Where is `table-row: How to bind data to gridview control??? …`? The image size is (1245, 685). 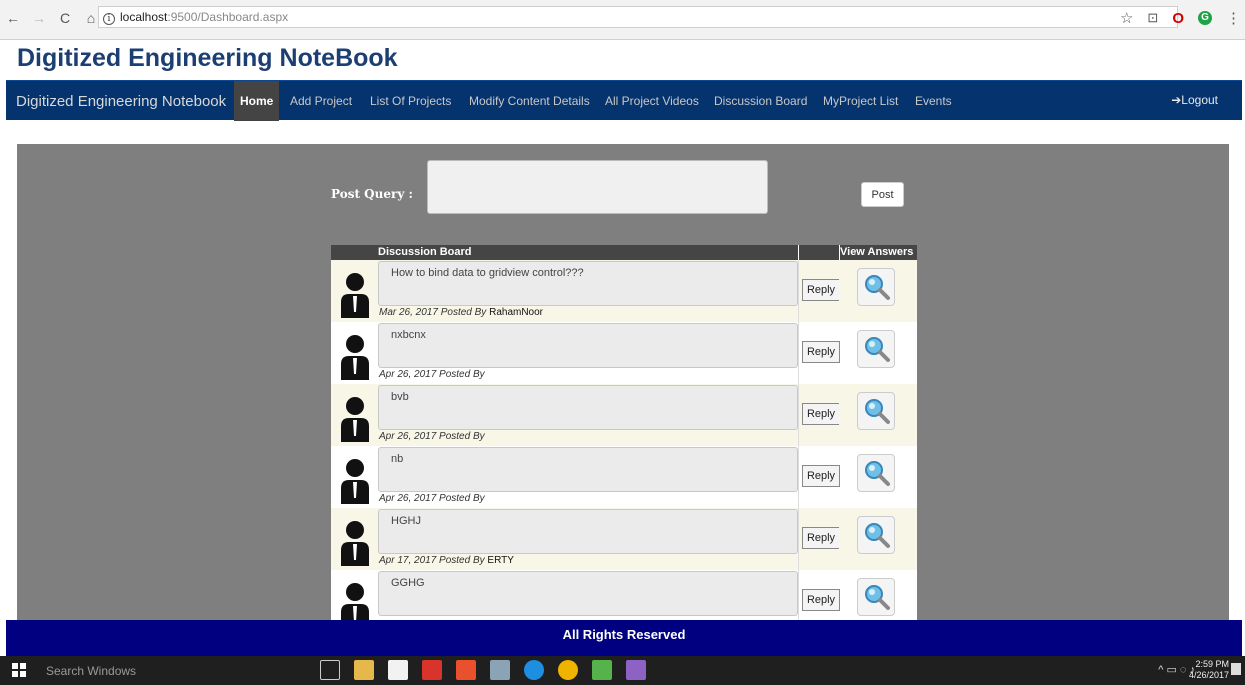 table-row: How to bind data to gridview control??? … is located at coordinates (624, 291).